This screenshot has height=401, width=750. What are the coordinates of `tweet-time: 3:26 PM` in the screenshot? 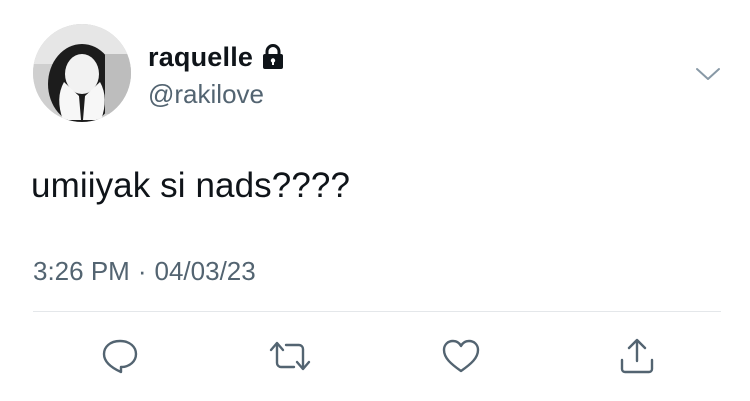 It's located at (81, 271).